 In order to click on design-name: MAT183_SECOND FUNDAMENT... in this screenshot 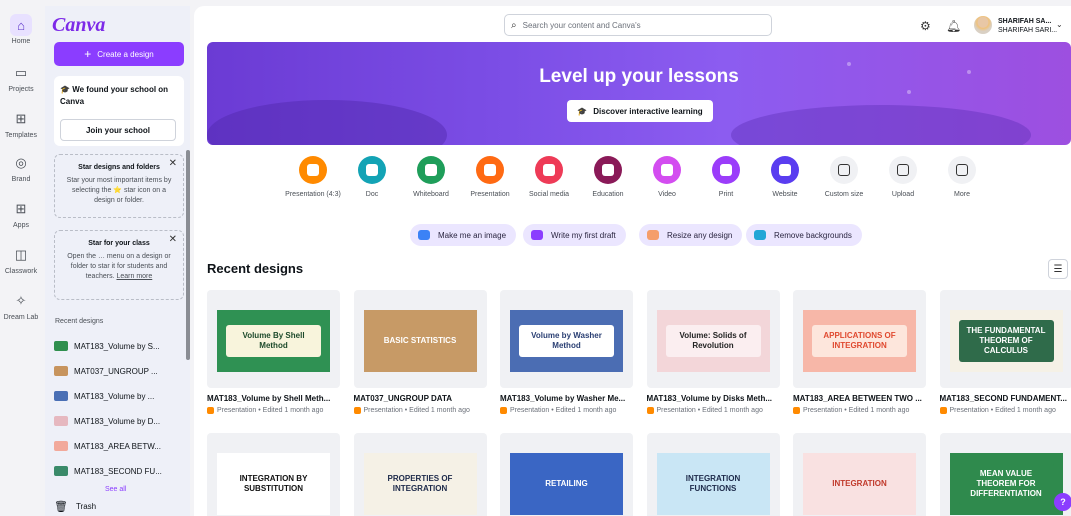, I will do `click(1005, 398)`.